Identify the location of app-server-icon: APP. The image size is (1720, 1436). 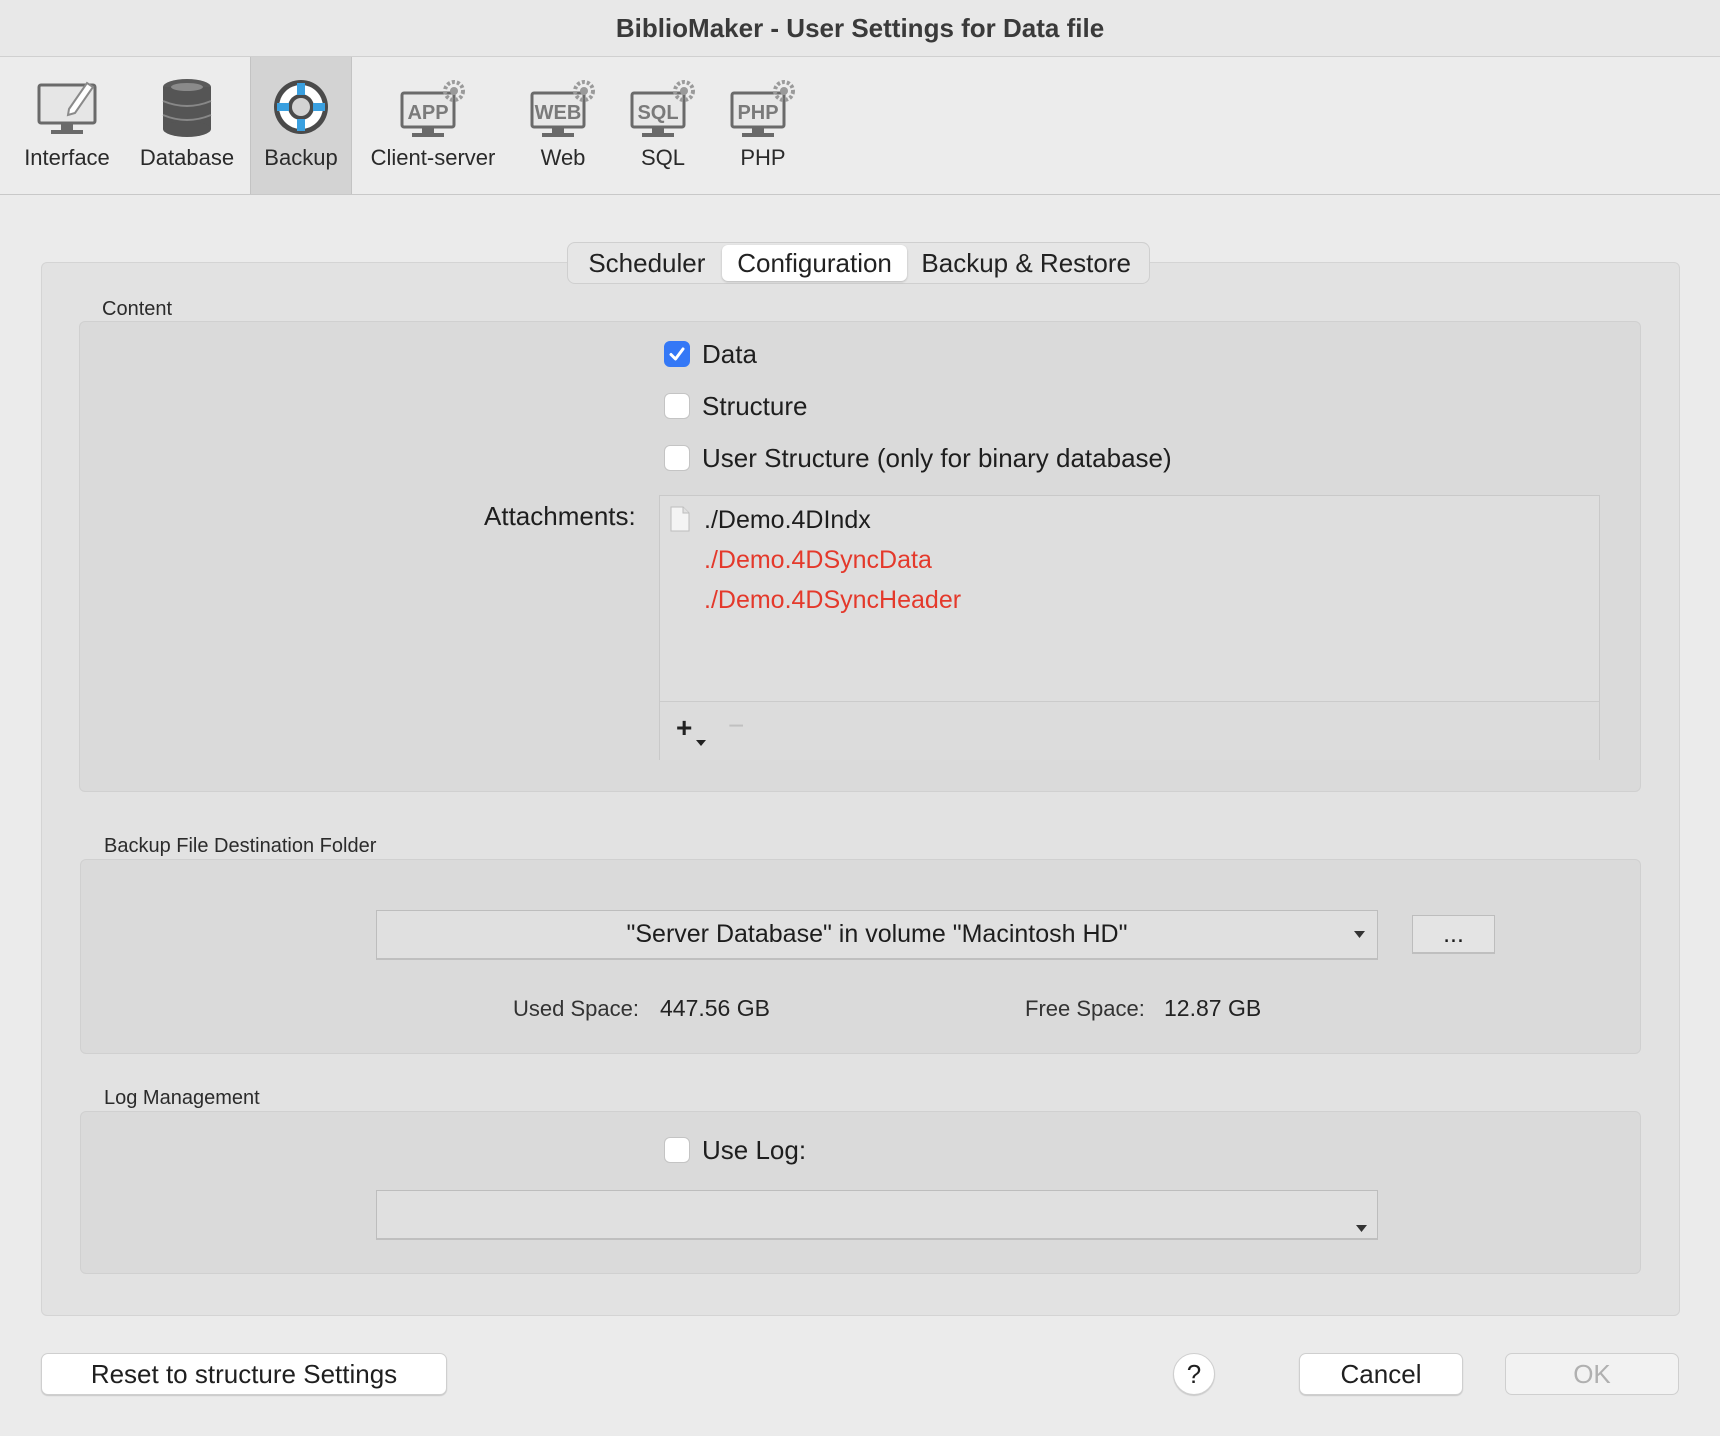
(432, 108).